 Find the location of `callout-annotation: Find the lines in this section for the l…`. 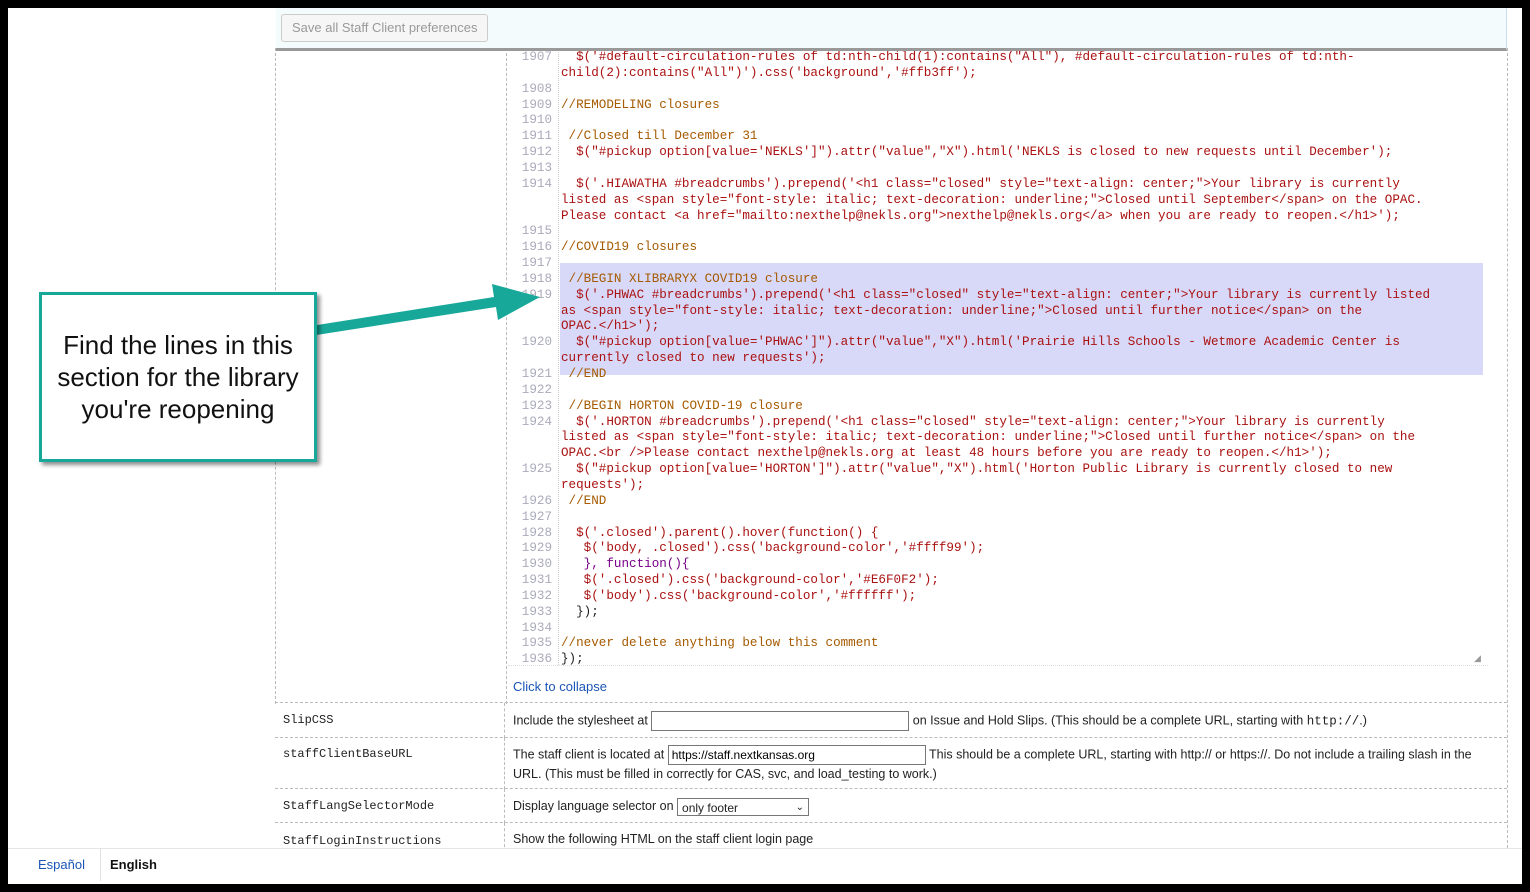

callout-annotation: Find the lines in this section for the l… is located at coordinates (178, 377).